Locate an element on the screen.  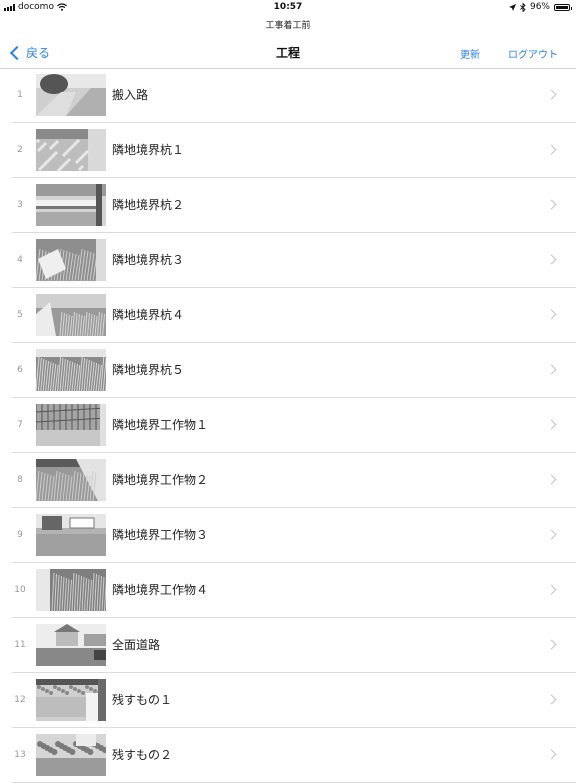
list-item: 9 隣地境界工作物３ is located at coordinates (288, 535).